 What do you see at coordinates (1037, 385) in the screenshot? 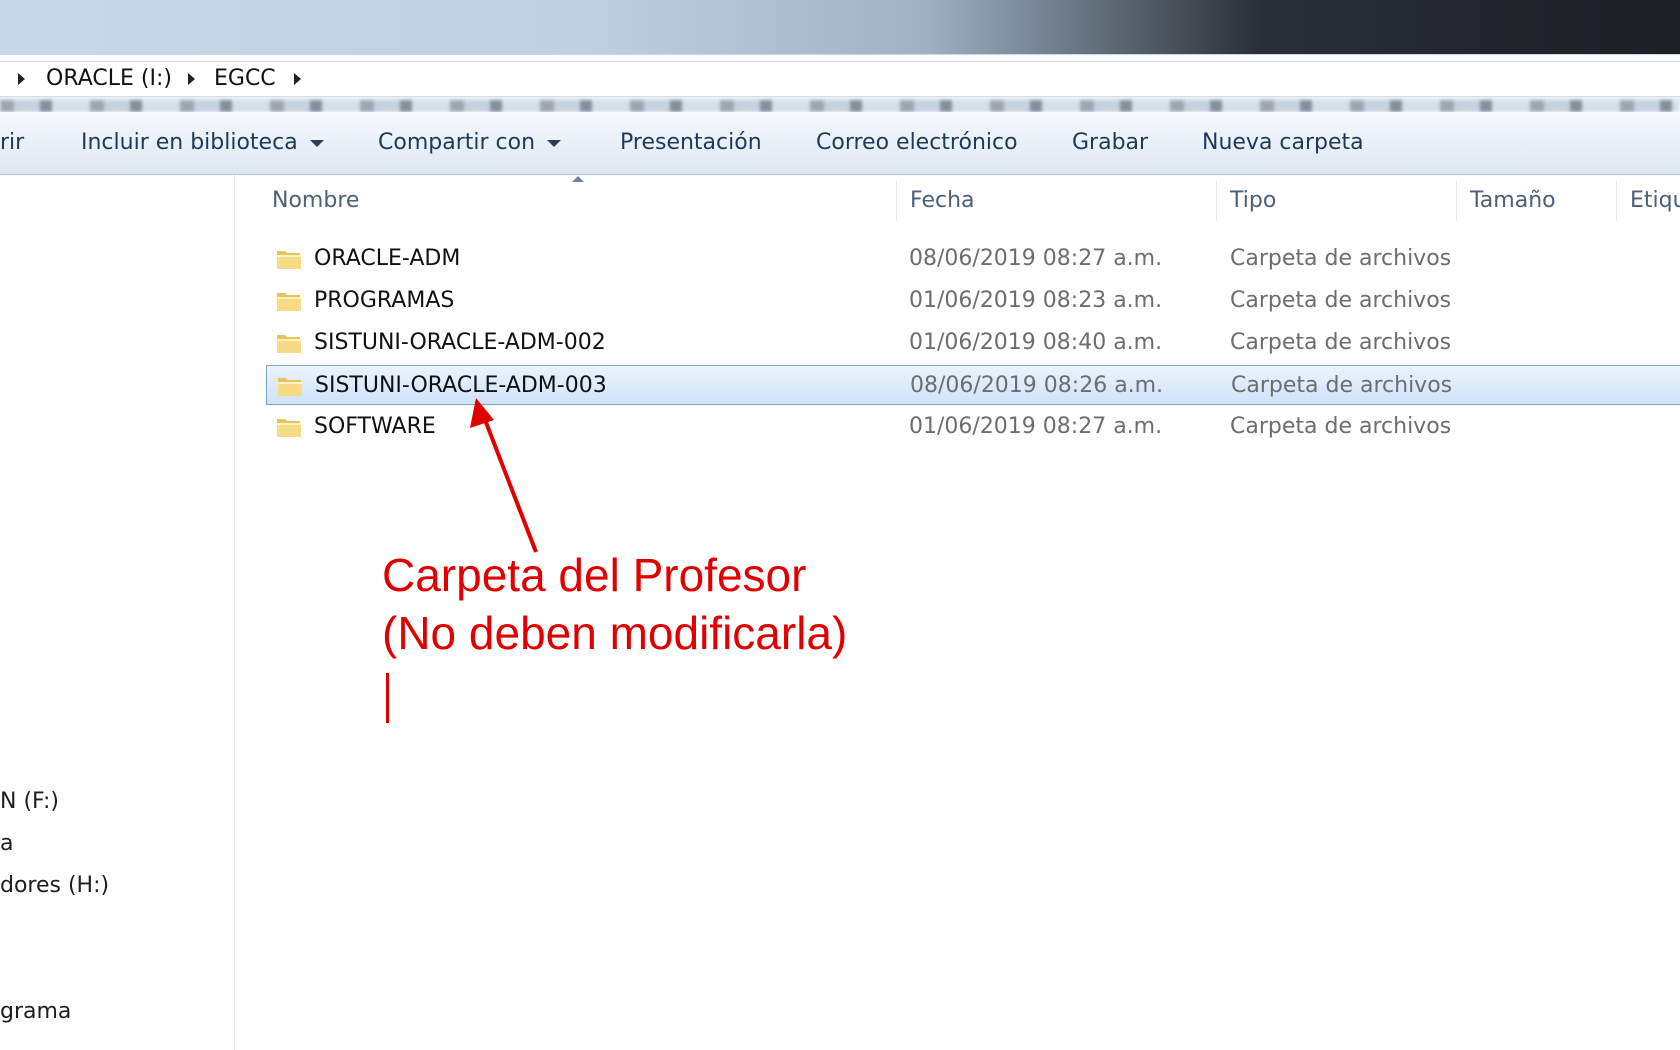
I see `file-date: 08/06/2019 08:26 a.m.` at bounding box center [1037, 385].